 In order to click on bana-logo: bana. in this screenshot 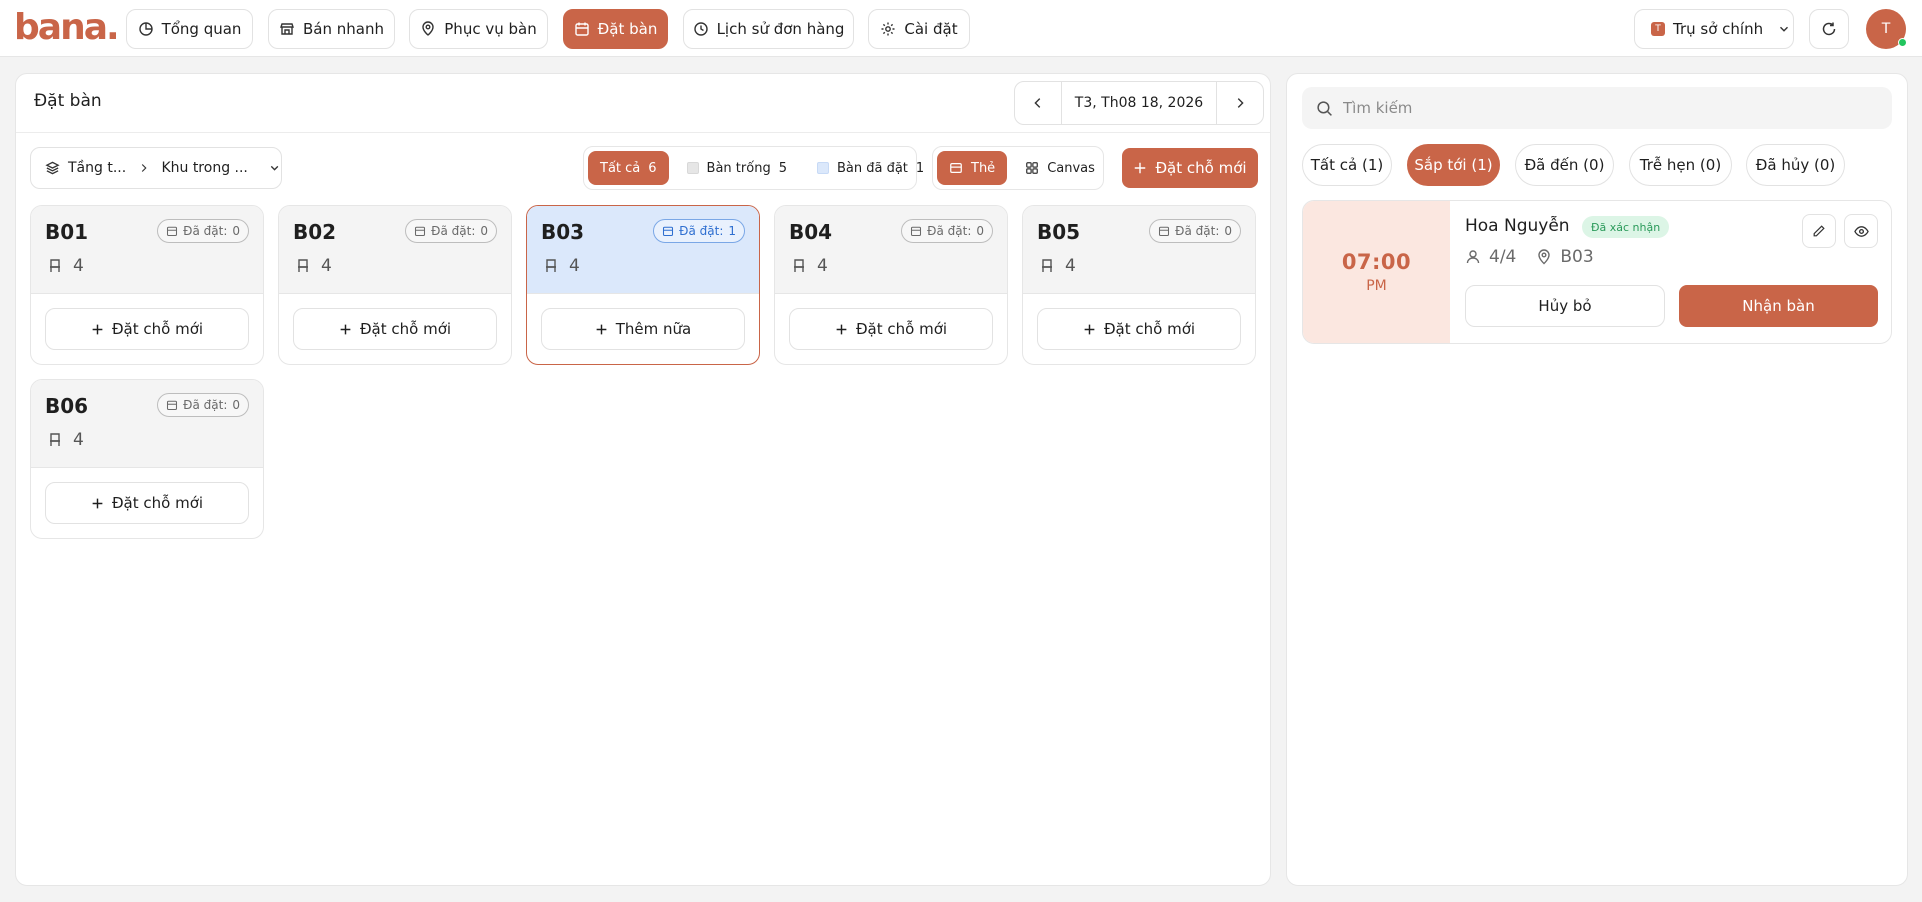, I will do `click(67, 27)`.